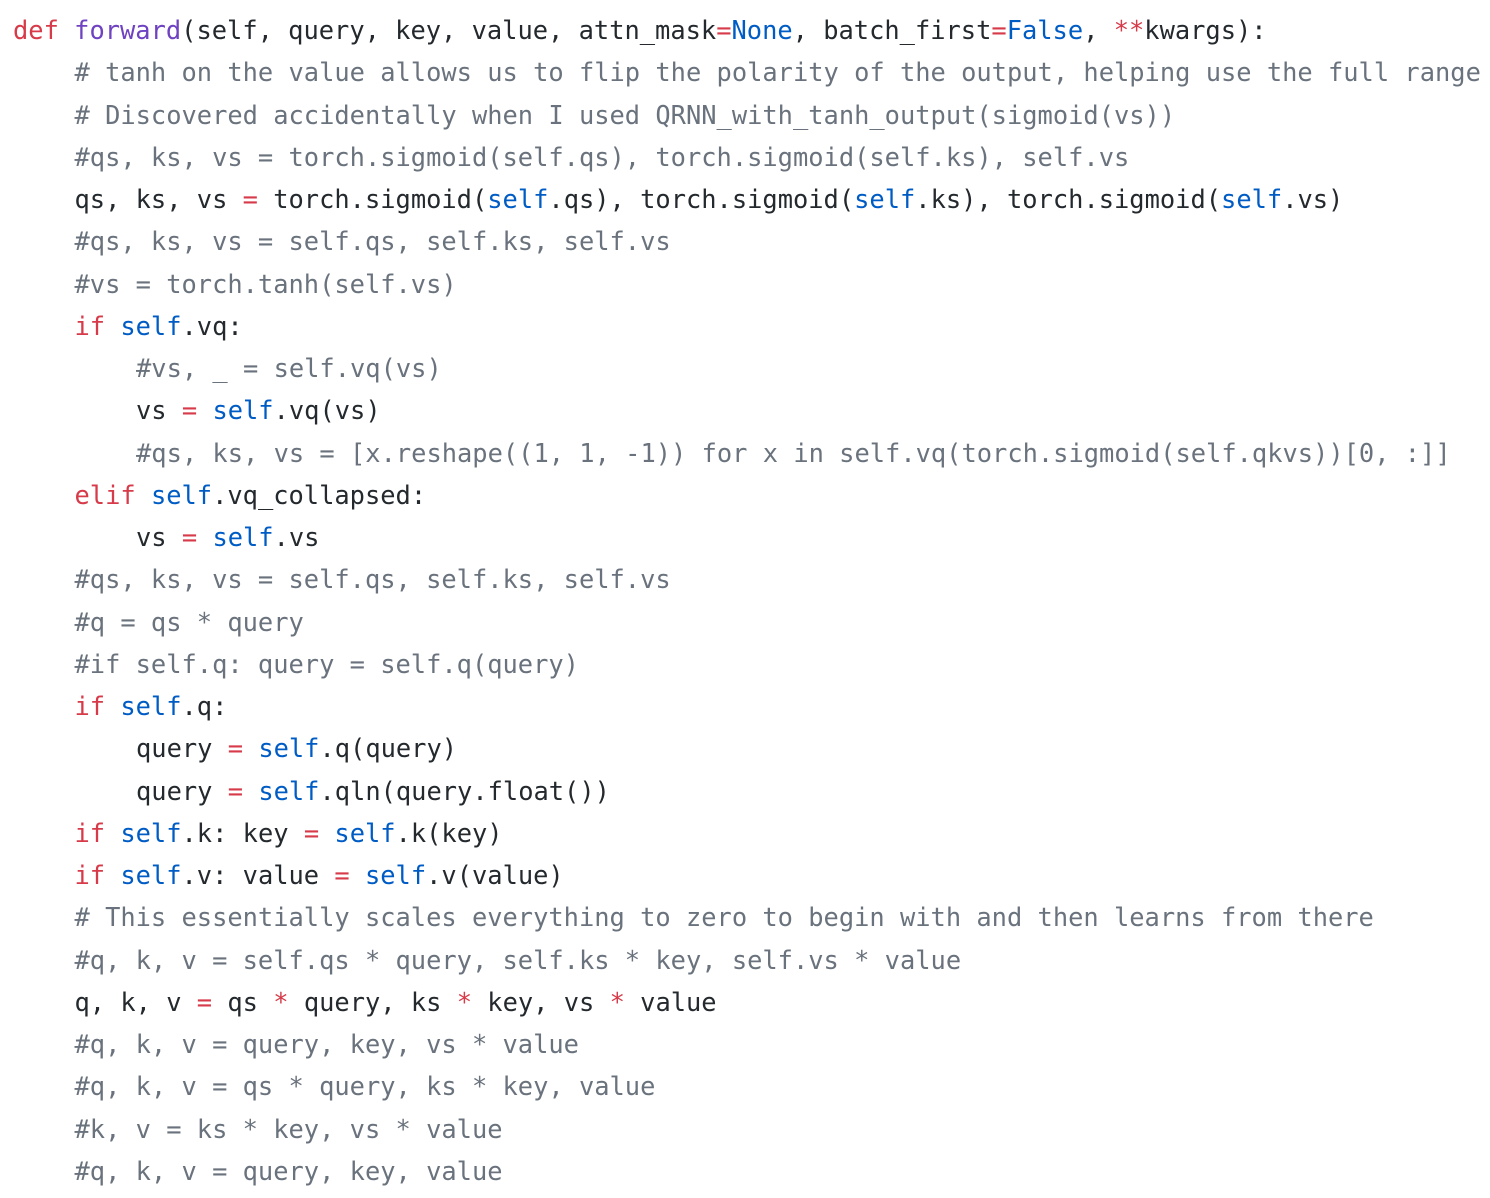 This screenshot has width=1490, height=1198. I want to click on code-token: elif, so click(112, 494).